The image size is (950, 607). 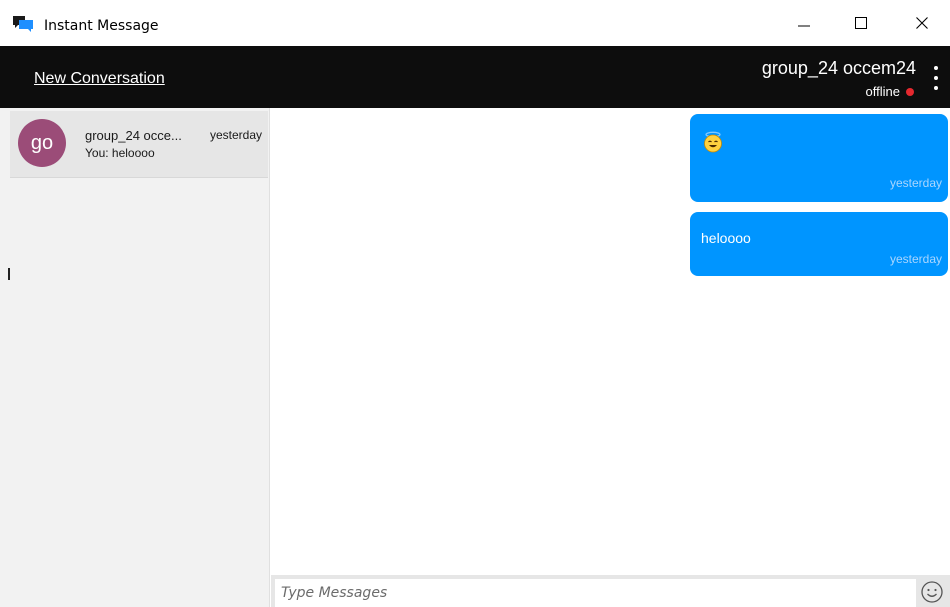 What do you see at coordinates (819, 158) in the screenshot?
I see `message-bubble: yesterday` at bounding box center [819, 158].